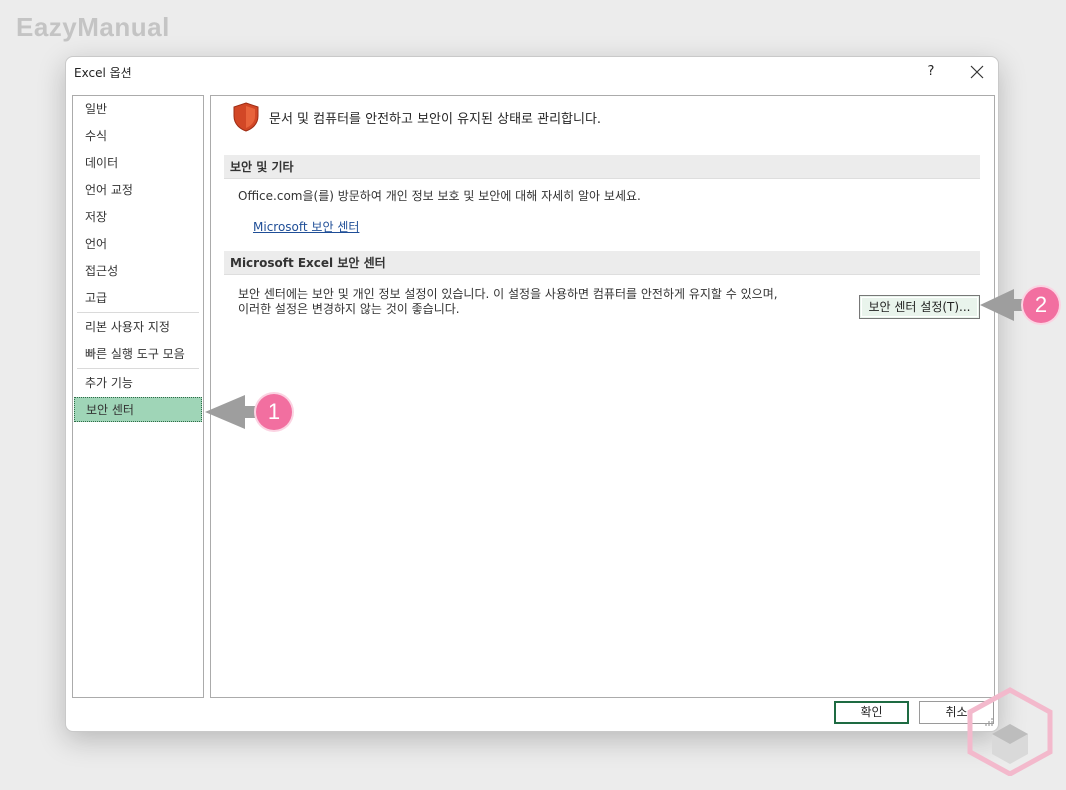 The image size is (1066, 790). Describe the element at coordinates (138, 109) in the screenshot. I see `nav-item-general: 일반` at that location.